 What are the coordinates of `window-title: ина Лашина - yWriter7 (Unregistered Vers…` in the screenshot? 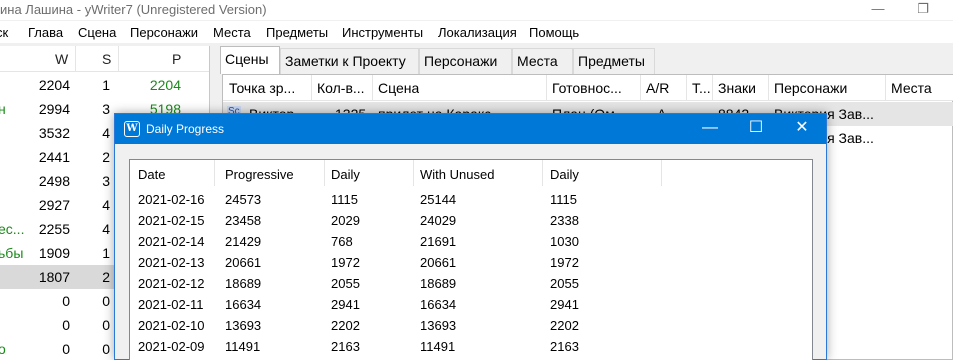 It's located at (133, 9).